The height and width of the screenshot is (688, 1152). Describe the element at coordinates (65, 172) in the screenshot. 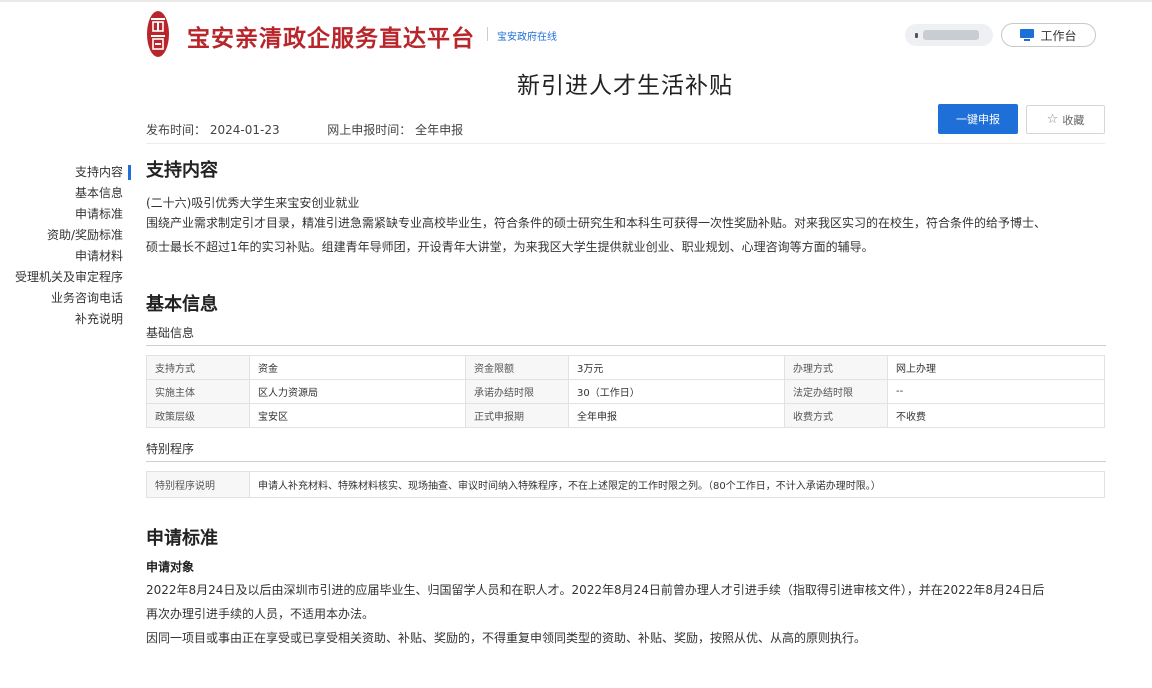

I see `sidenav-item-support: 支持内容` at that location.